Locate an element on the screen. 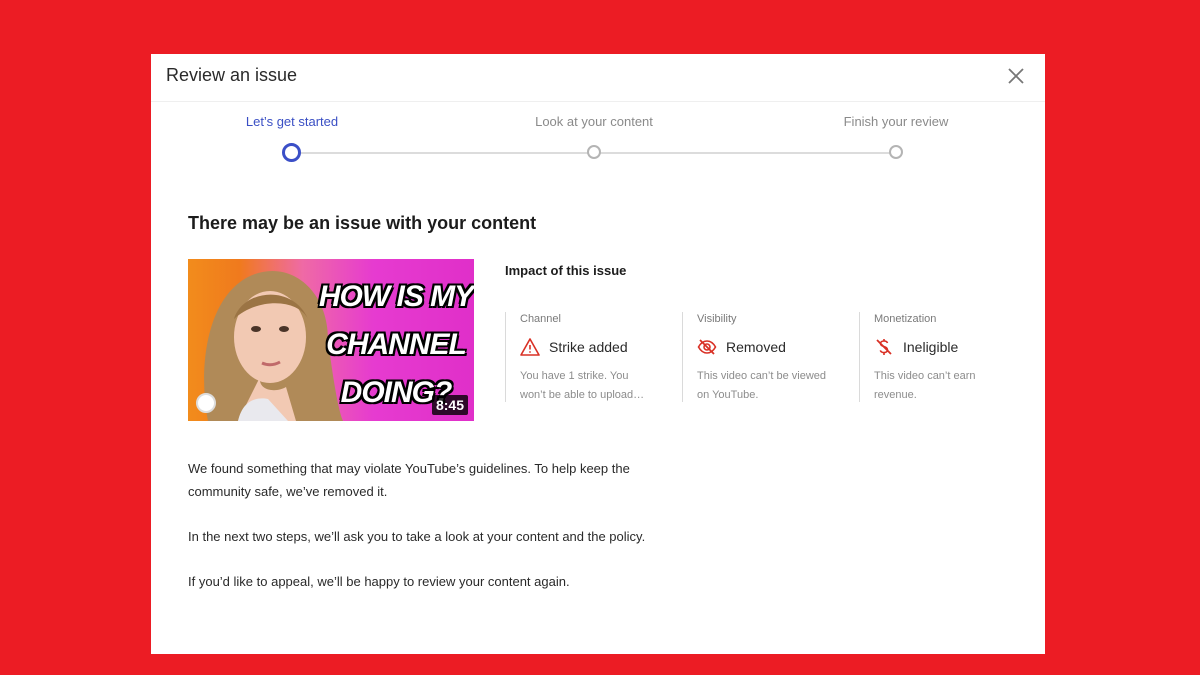 This screenshot has width=1200, height=675. close-icon is located at coordinates (1016, 76).